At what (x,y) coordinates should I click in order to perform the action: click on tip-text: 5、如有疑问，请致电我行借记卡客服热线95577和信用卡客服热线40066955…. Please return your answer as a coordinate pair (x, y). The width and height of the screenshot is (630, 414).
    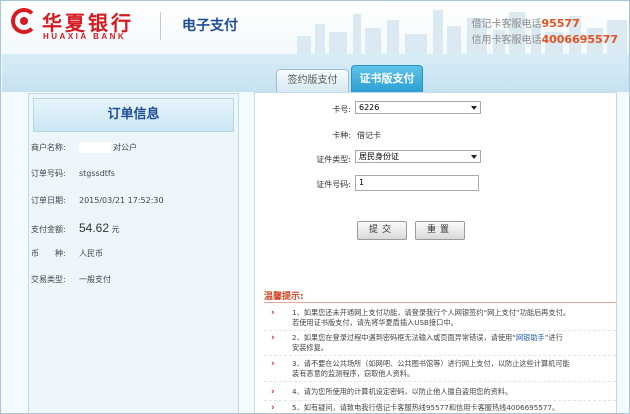
    Looking at the image, I should click on (426, 407).